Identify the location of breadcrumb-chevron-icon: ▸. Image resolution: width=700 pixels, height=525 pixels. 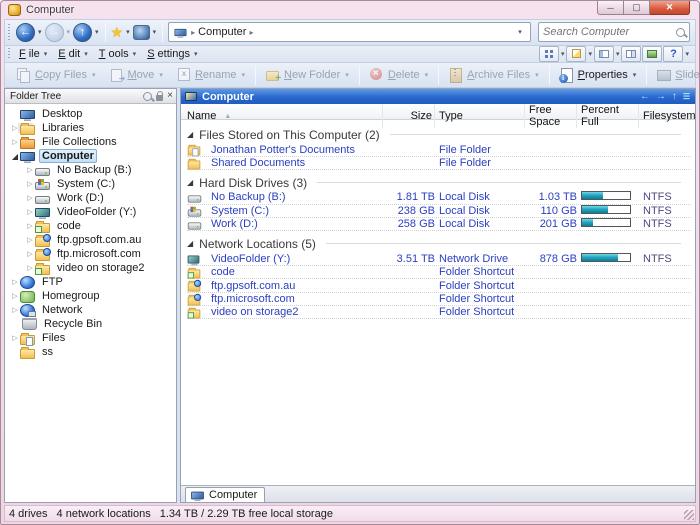
(251, 32).